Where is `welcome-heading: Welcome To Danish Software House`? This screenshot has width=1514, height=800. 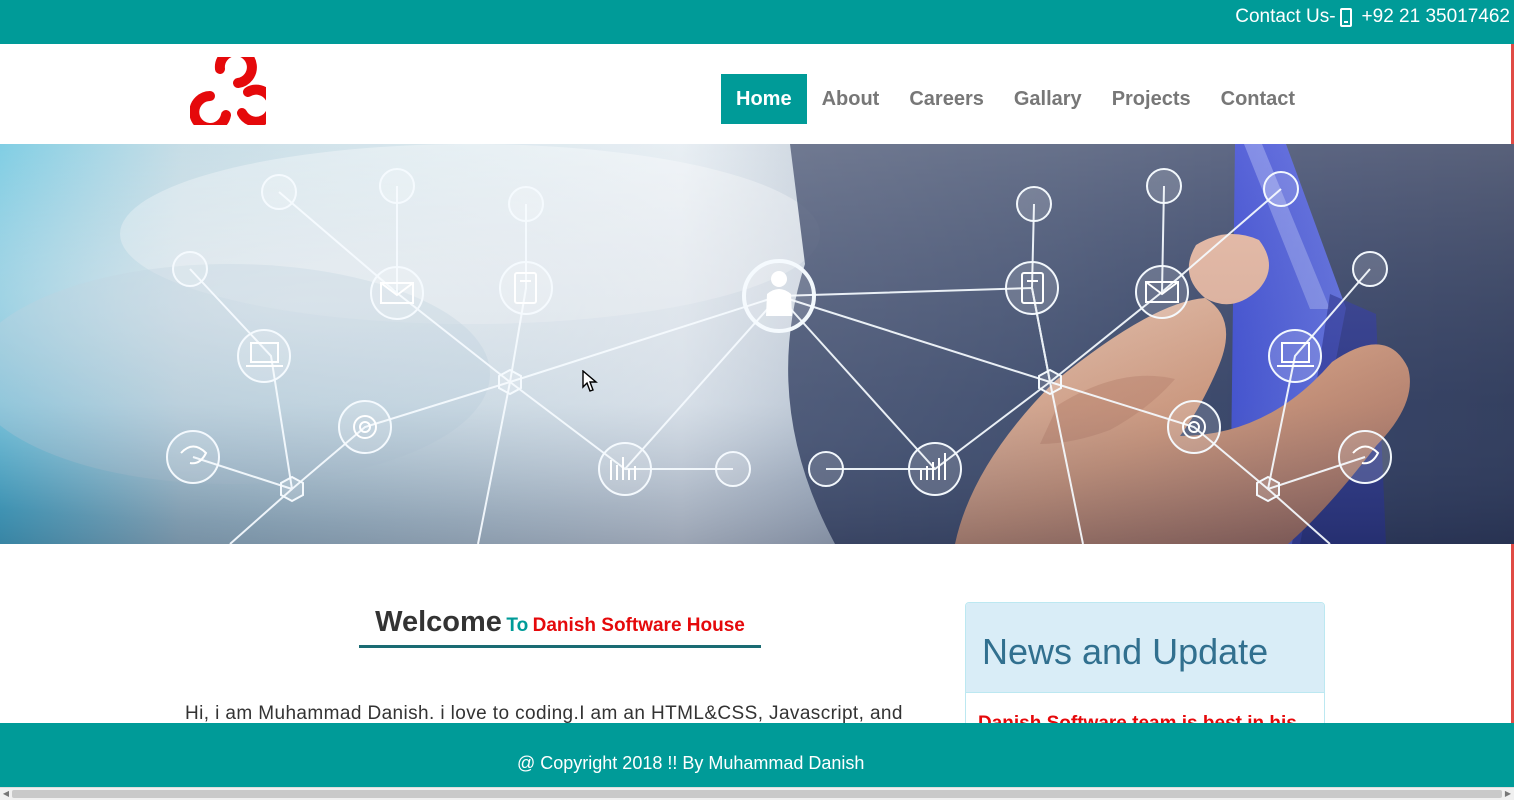 welcome-heading: Welcome To Danish Software House is located at coordinates (560, 627).